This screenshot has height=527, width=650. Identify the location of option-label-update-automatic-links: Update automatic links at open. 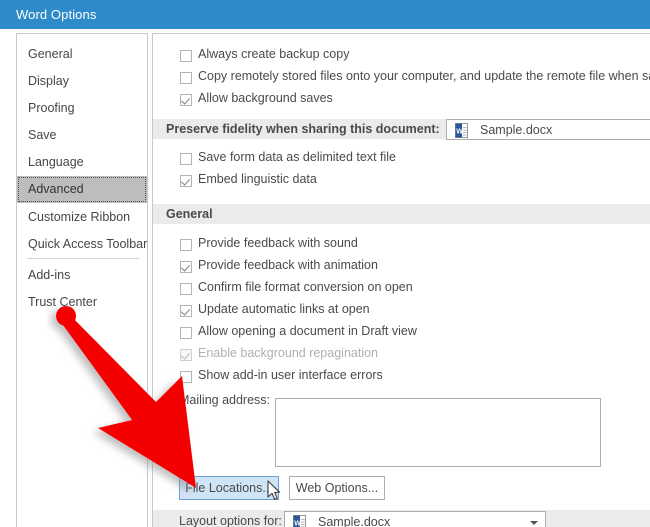
(284, 309).